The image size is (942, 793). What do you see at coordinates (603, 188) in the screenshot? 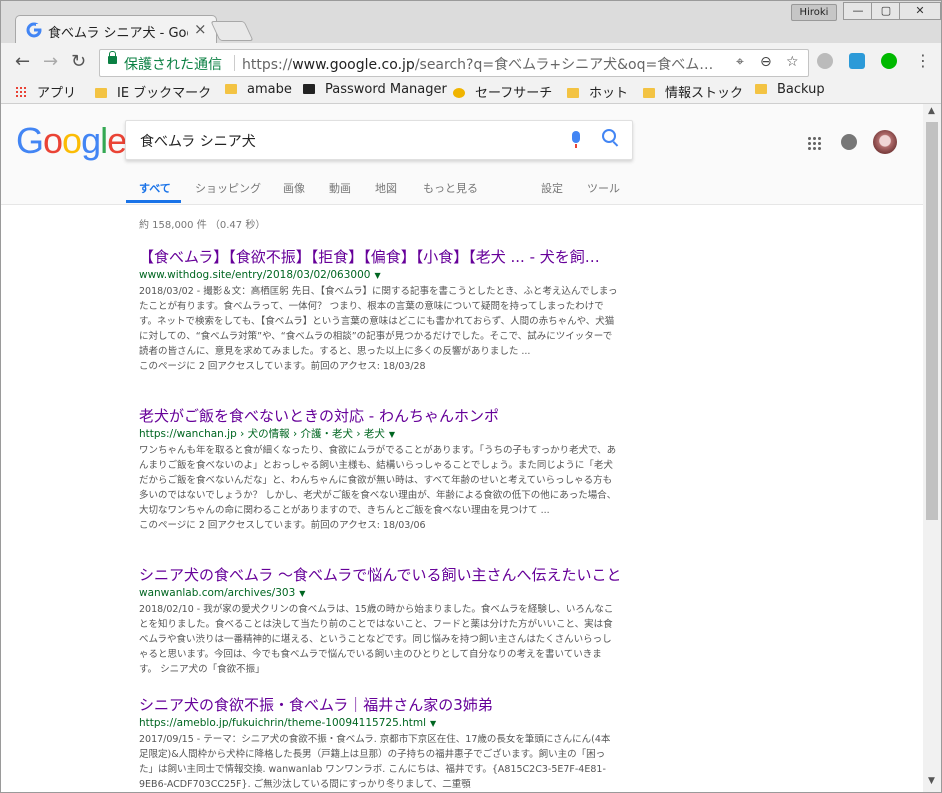
I see `tab-tools: ツール` at bounding box center [603, 188].